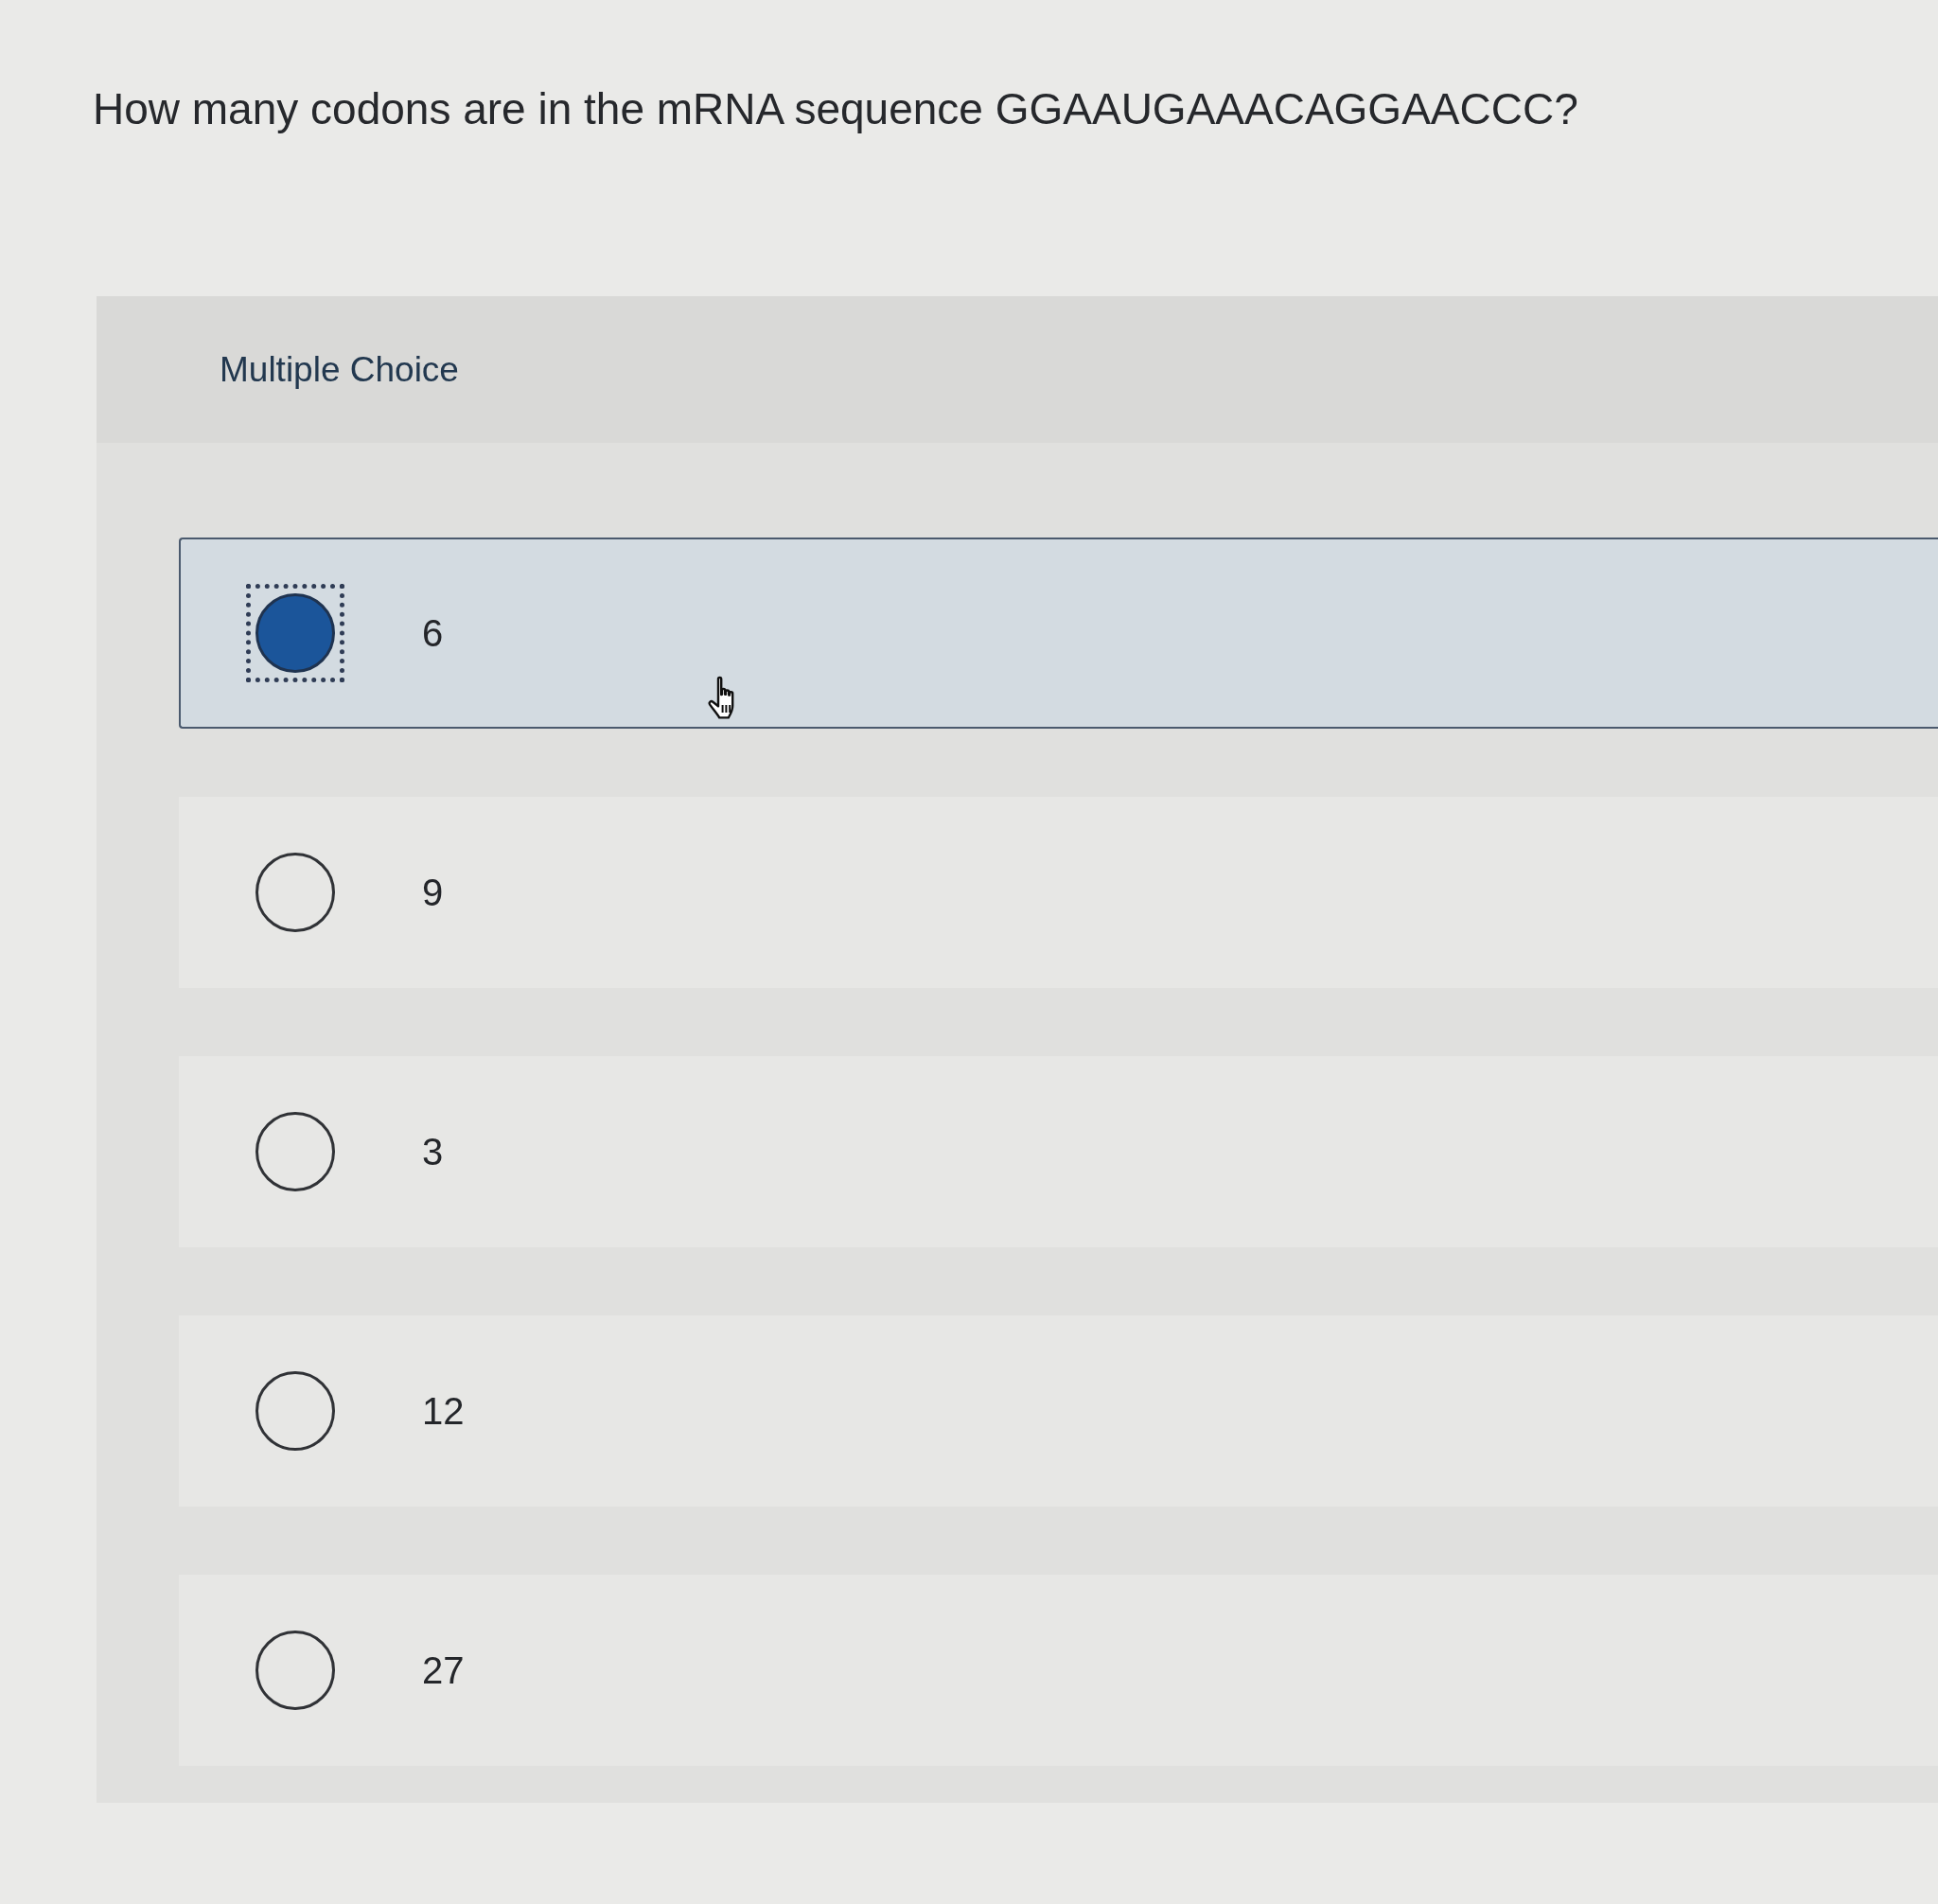  Describe the element at coordinates (1058, 1670) in the screenshot. I see `answer-option: 27` at that location.